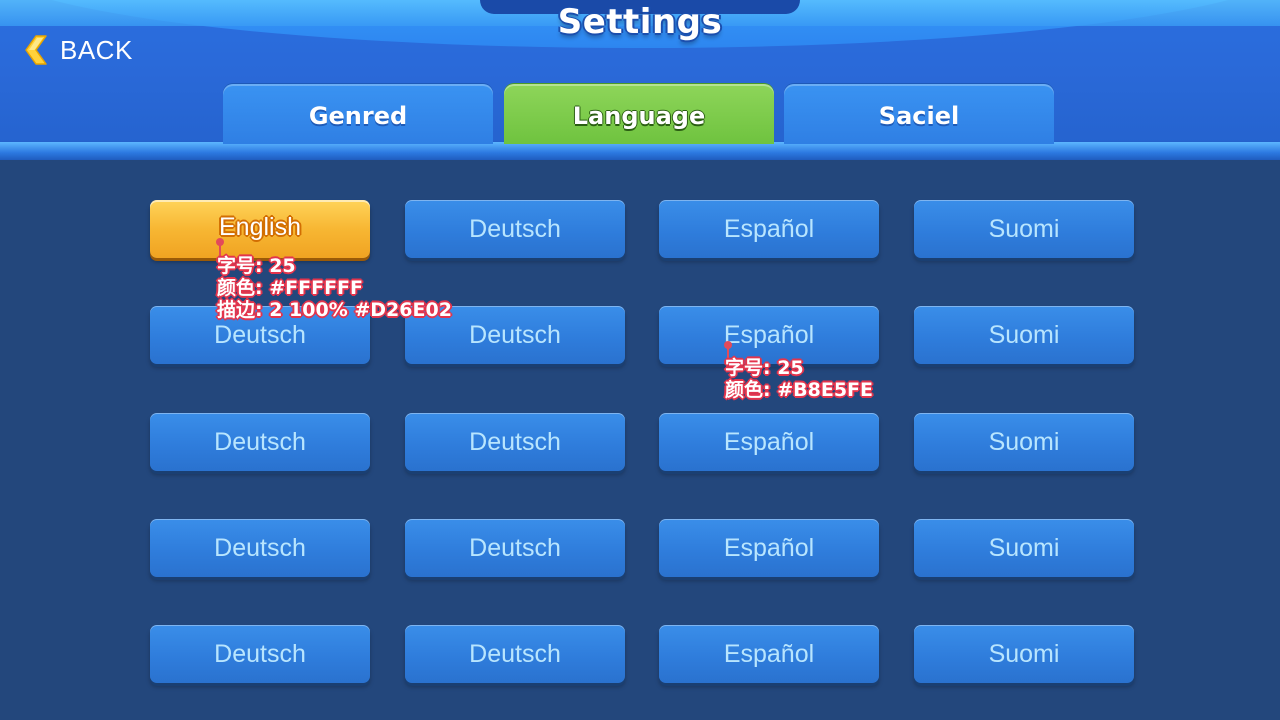 The height and width of the screenshot is (720, 1280). I want to click on annotation-normal-style: 字号: 25 颜色: #B8E5FE, so click(799, 379).